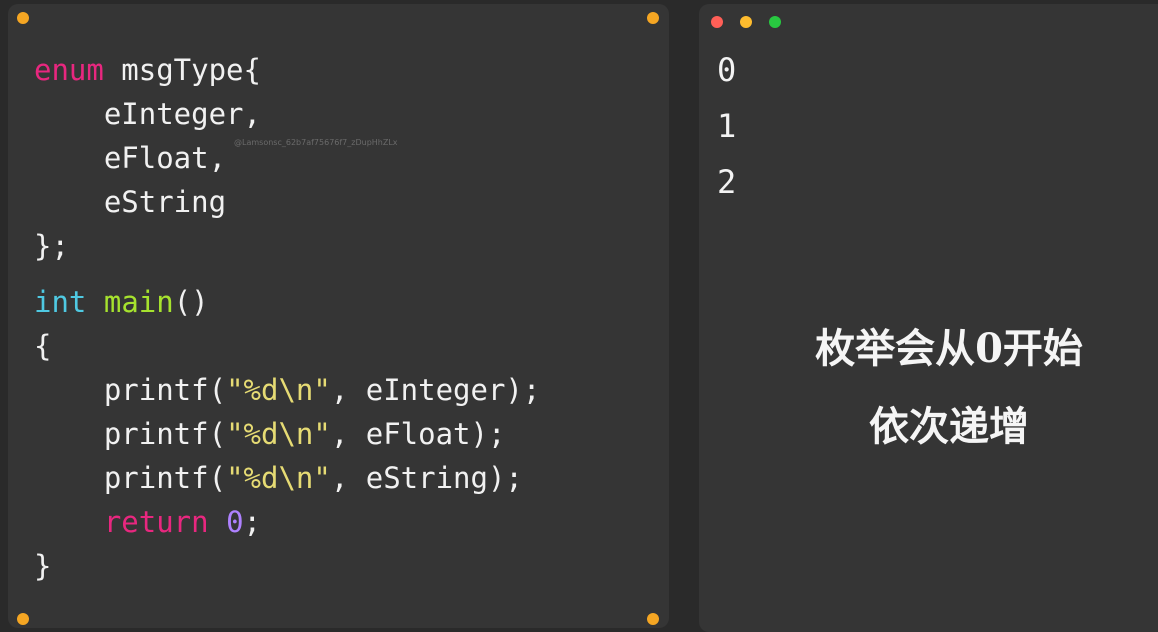  I want to click on code-line: }, so click(42, 566).